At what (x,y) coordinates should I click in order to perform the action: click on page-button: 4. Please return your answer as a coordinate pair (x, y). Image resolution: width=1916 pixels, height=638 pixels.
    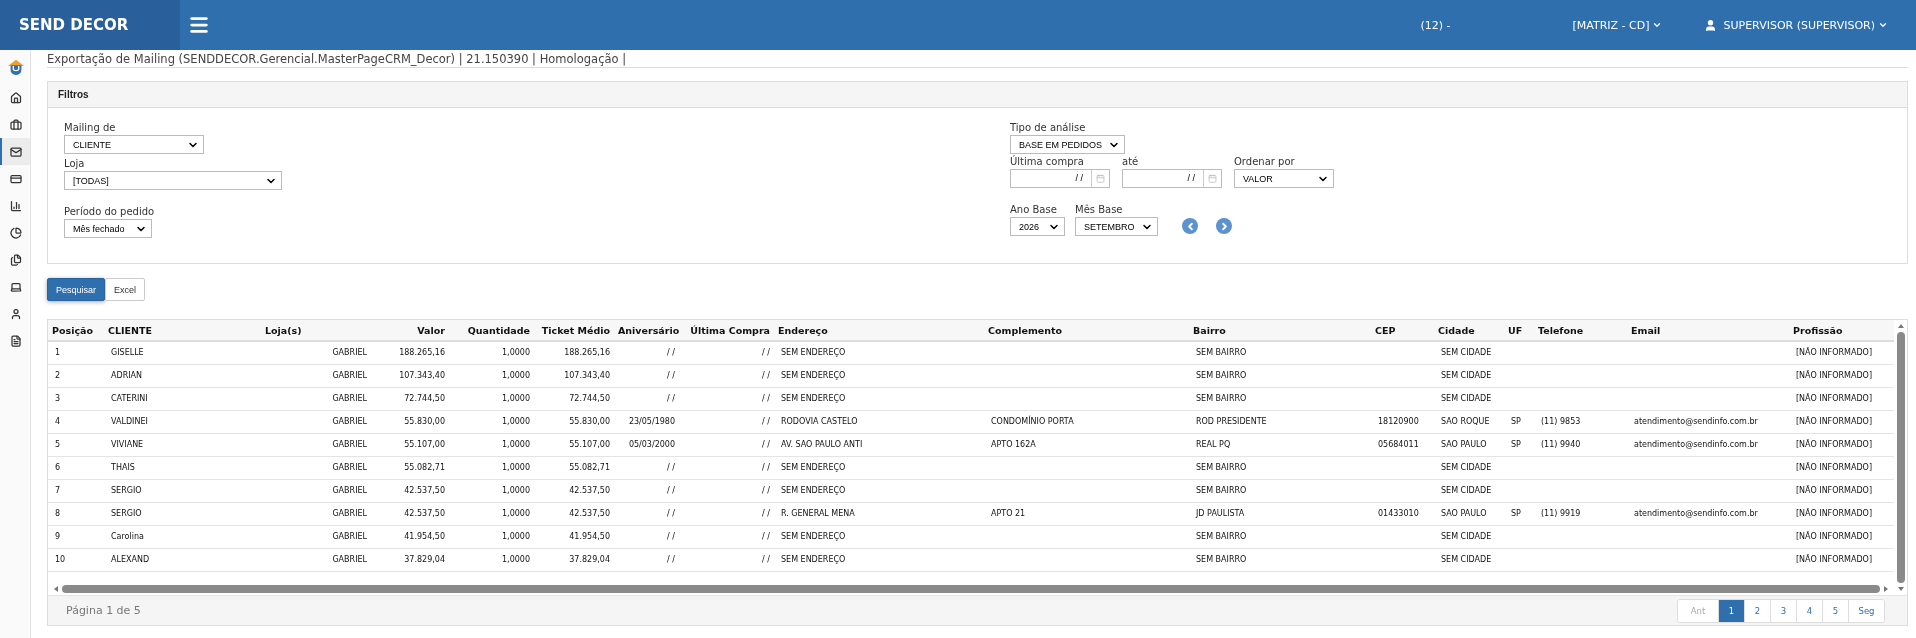
    Looking at the image, I should click on (1809, 610).